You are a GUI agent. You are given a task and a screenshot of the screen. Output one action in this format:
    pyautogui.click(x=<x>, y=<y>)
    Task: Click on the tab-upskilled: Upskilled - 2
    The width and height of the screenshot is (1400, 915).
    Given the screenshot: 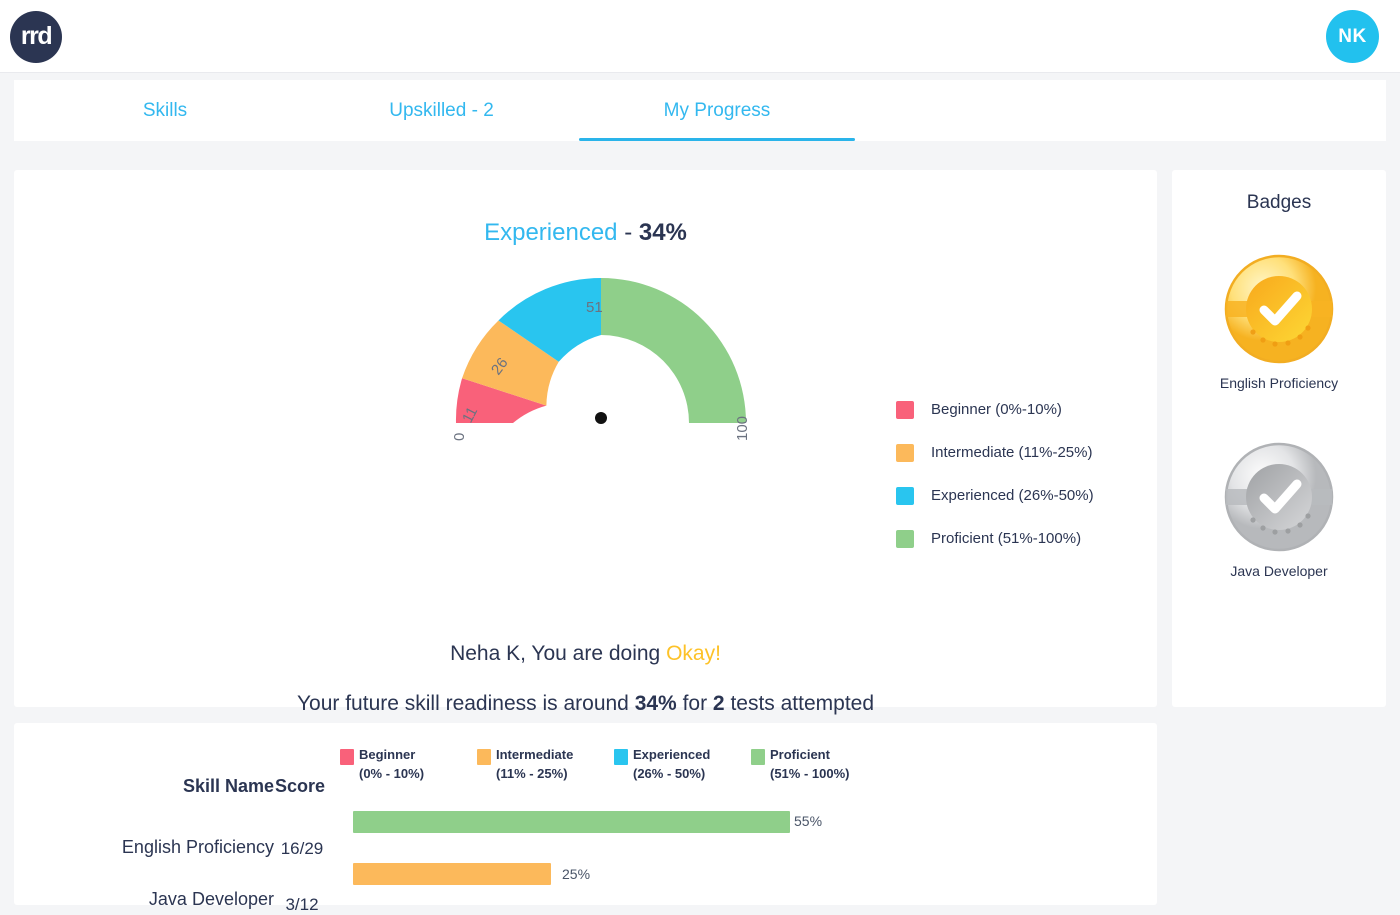 What is the action you would take?
    pyautogui.click(x=441, y=110)
    